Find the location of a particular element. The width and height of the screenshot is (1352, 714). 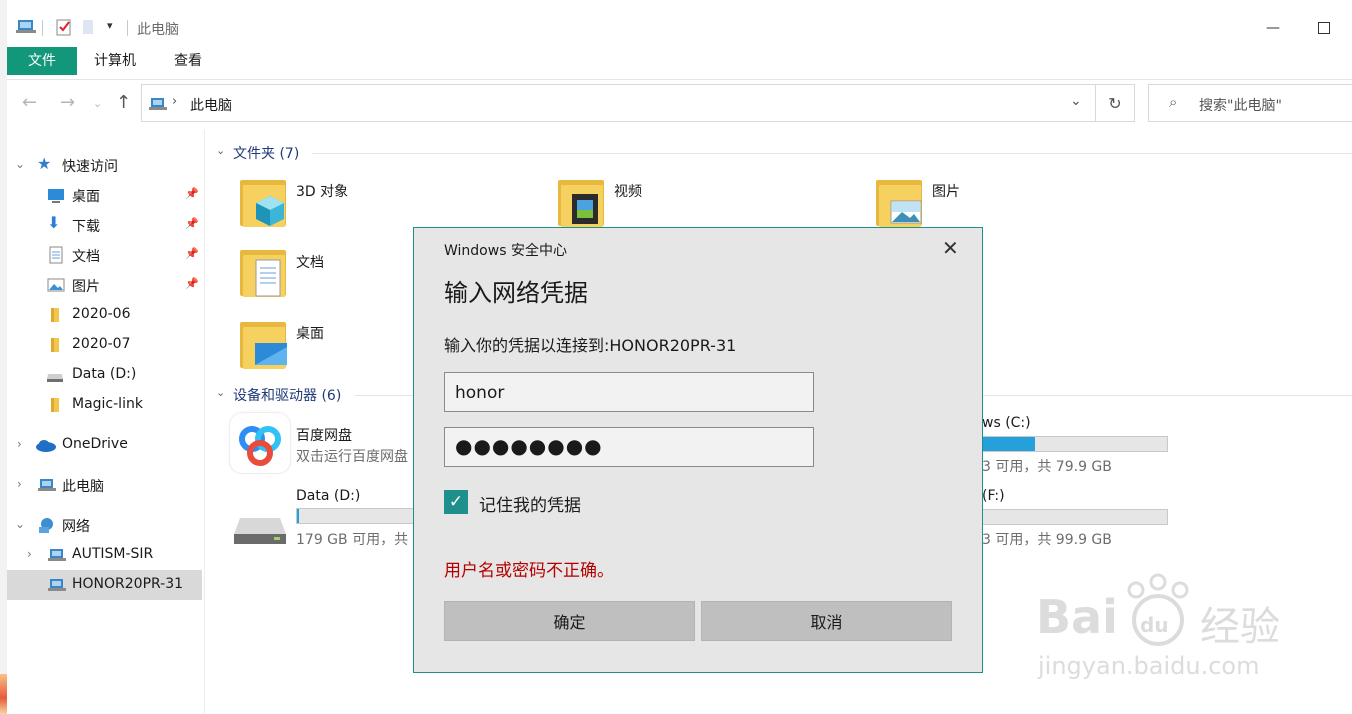

folder-pictures-icon is located at coordinates (899, 202).